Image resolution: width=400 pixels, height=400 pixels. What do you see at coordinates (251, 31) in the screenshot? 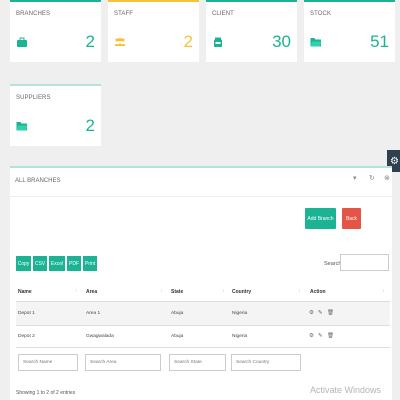
I see `stat-card-client: CLIENT 30` at bounding box center [251, 31].